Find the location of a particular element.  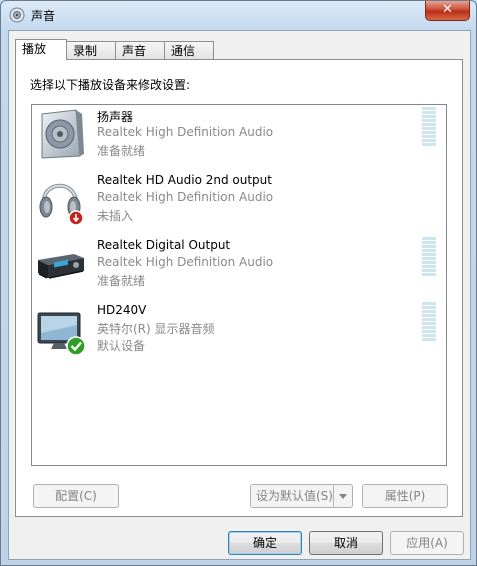

device-name: Realtek Digital Output is located at coordinates (164, 245).